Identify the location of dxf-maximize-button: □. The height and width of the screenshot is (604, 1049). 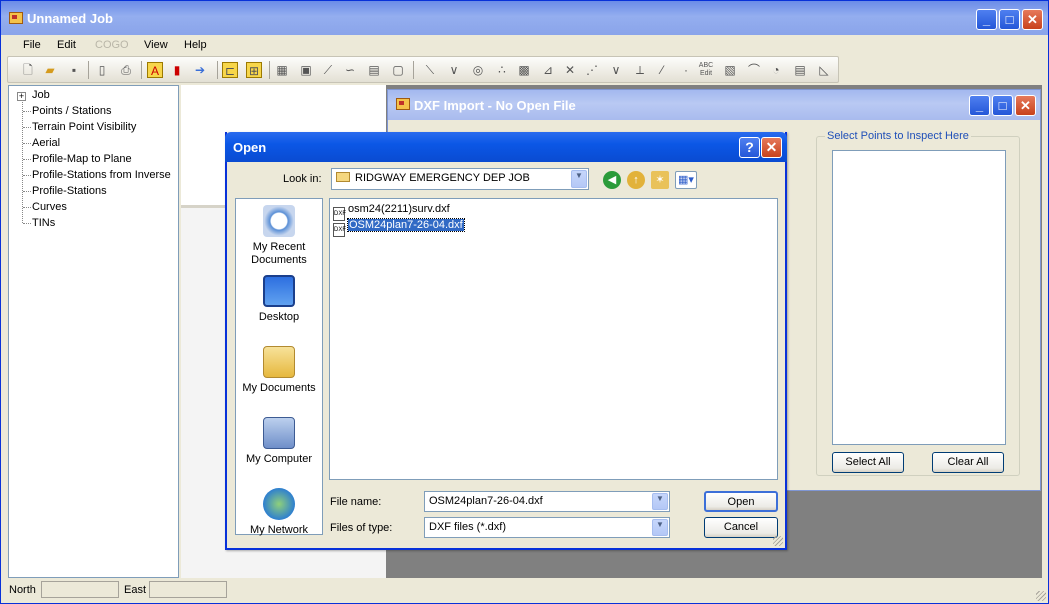
(1002, 105).